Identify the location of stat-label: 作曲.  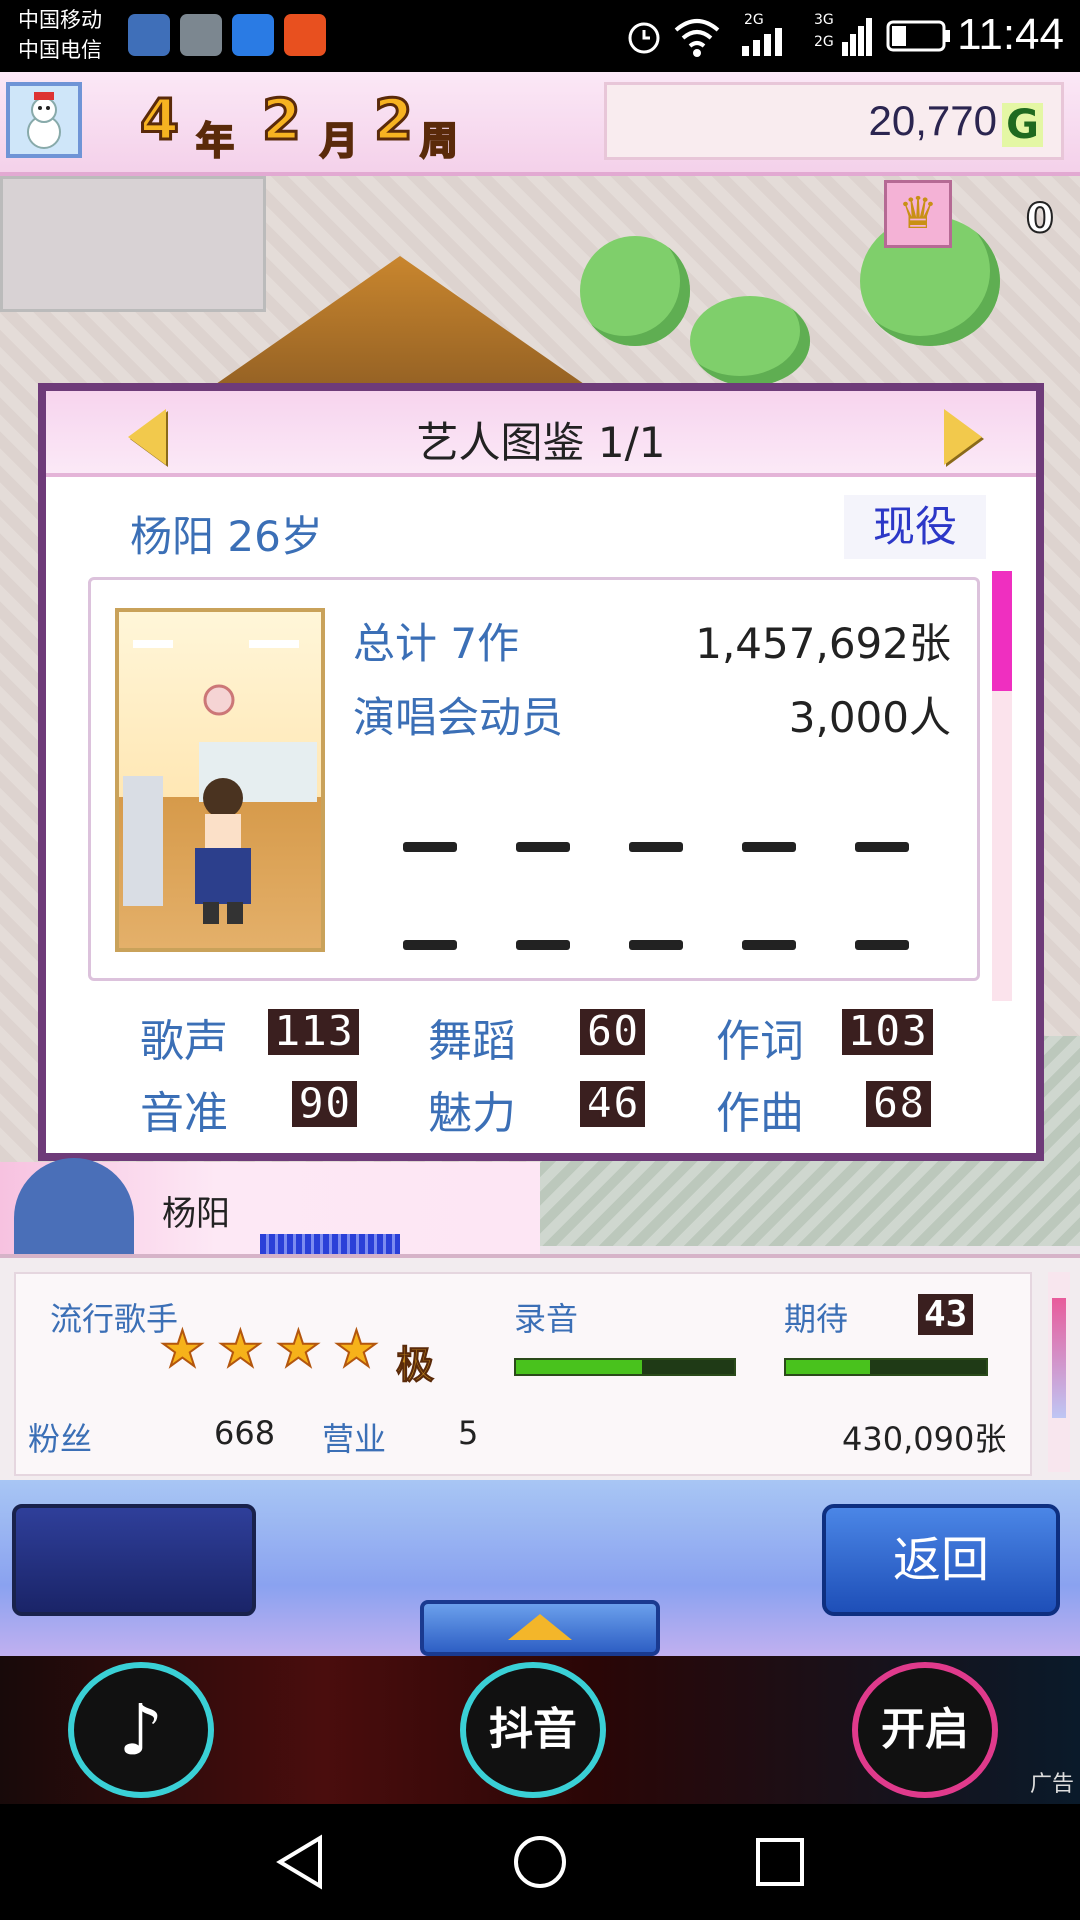
(760, 1113).